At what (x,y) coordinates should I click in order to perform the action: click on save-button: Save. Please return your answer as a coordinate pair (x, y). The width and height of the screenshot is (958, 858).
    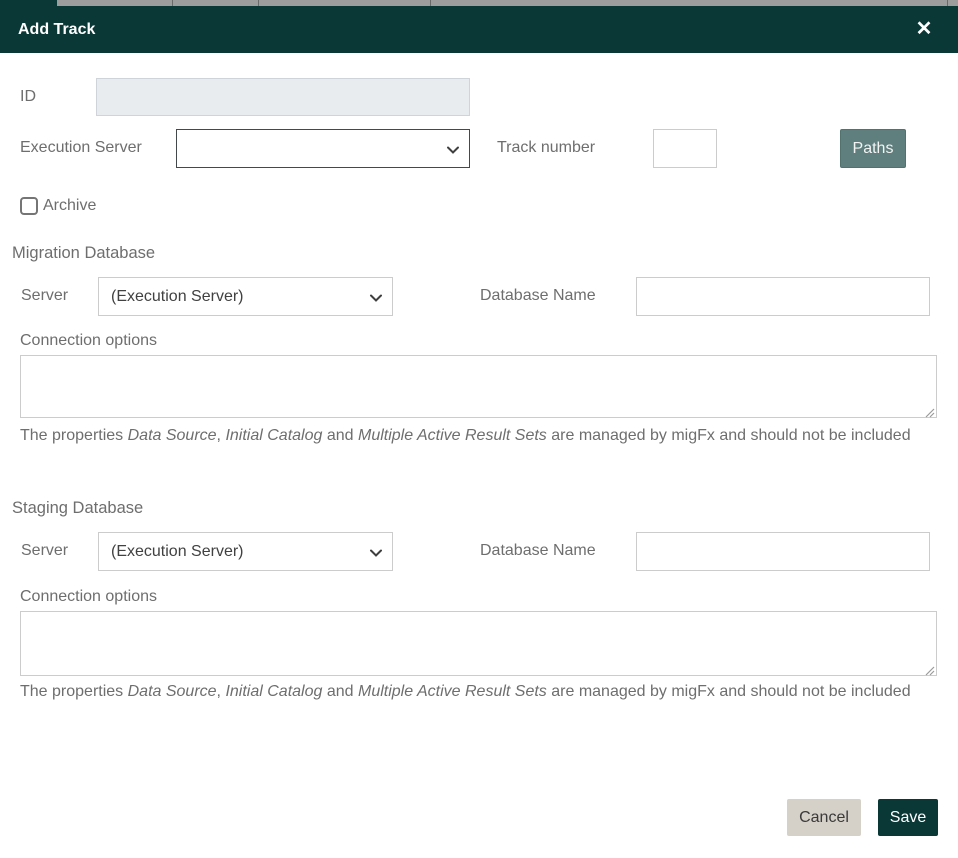
    Looking at the image, I should click on (908, 817).